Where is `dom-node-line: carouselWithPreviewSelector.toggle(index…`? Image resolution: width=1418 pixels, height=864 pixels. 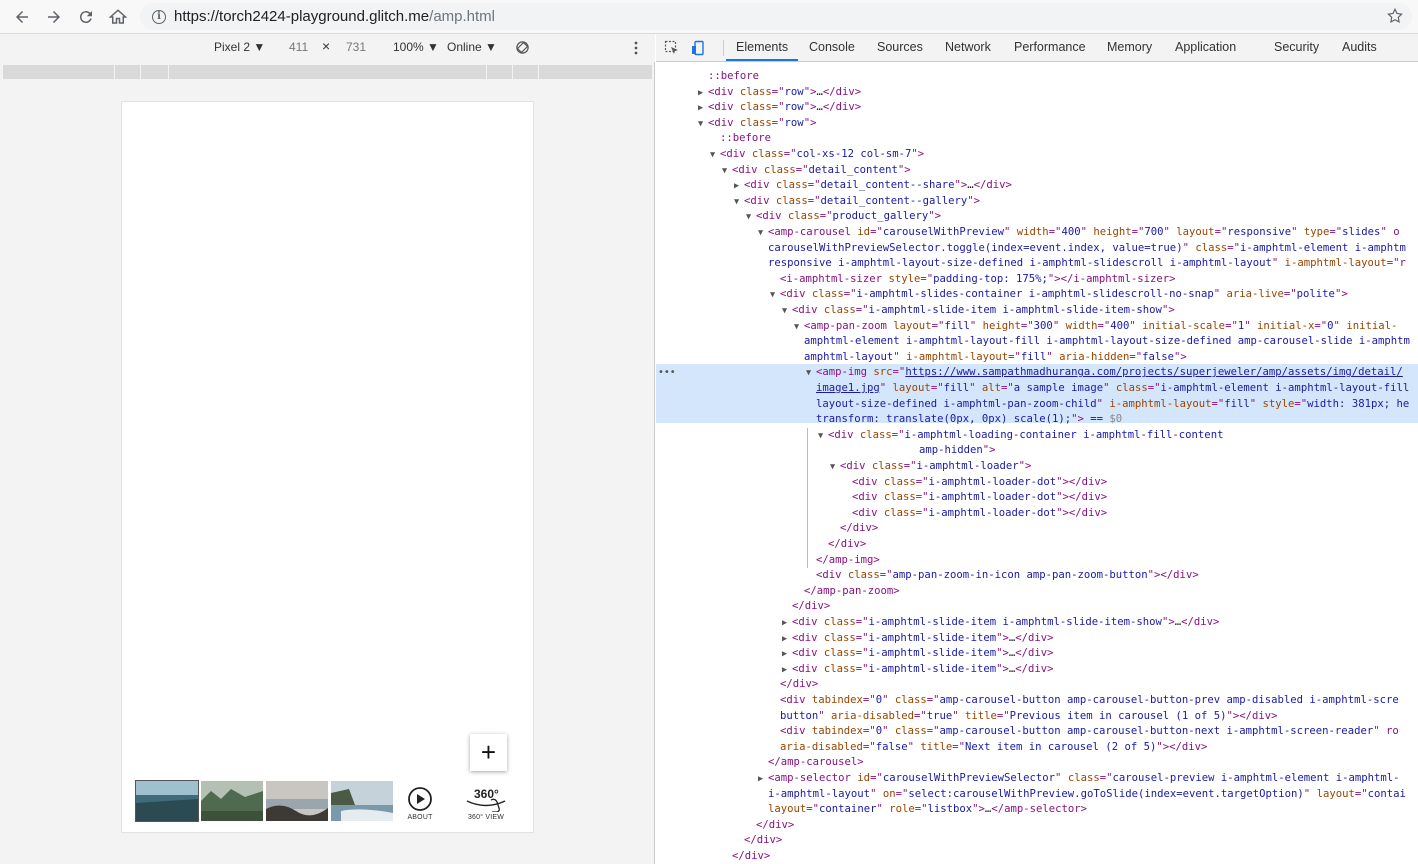 dom-node-line: carouselWithPreviewSelector.toggle(index… is located at coordinates (1082, 249).